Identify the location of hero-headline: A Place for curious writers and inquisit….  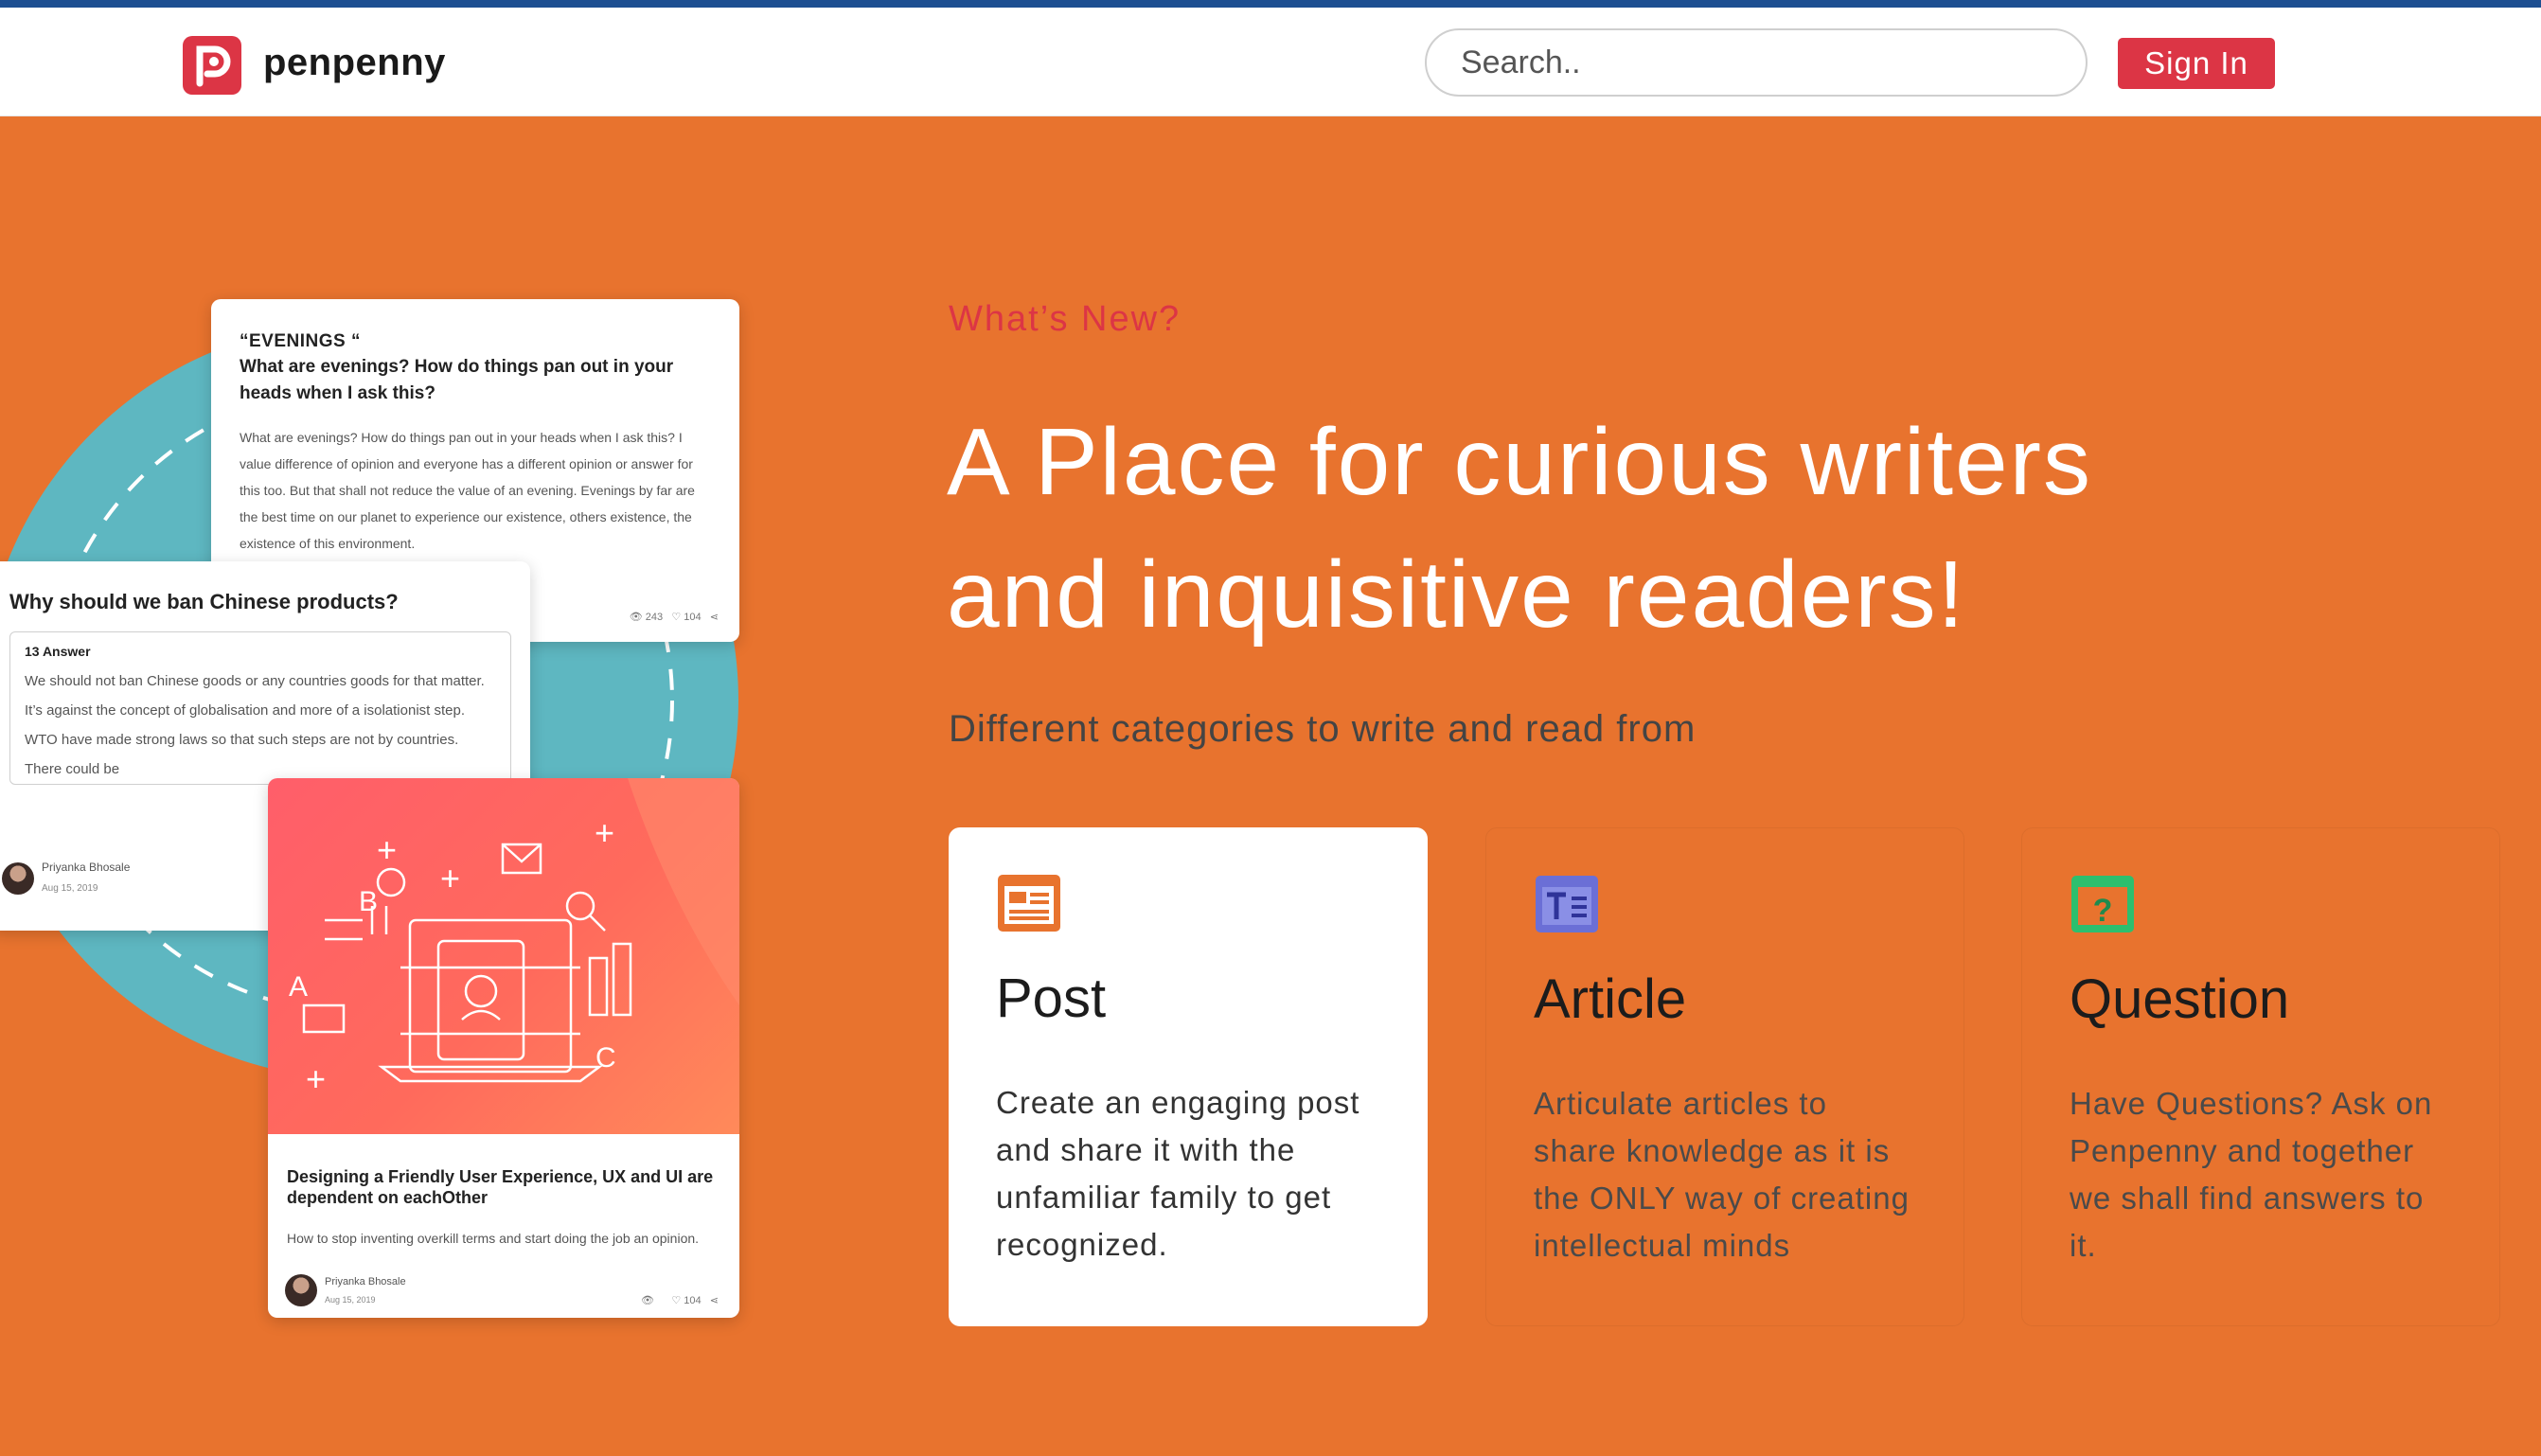
(1609, 528).